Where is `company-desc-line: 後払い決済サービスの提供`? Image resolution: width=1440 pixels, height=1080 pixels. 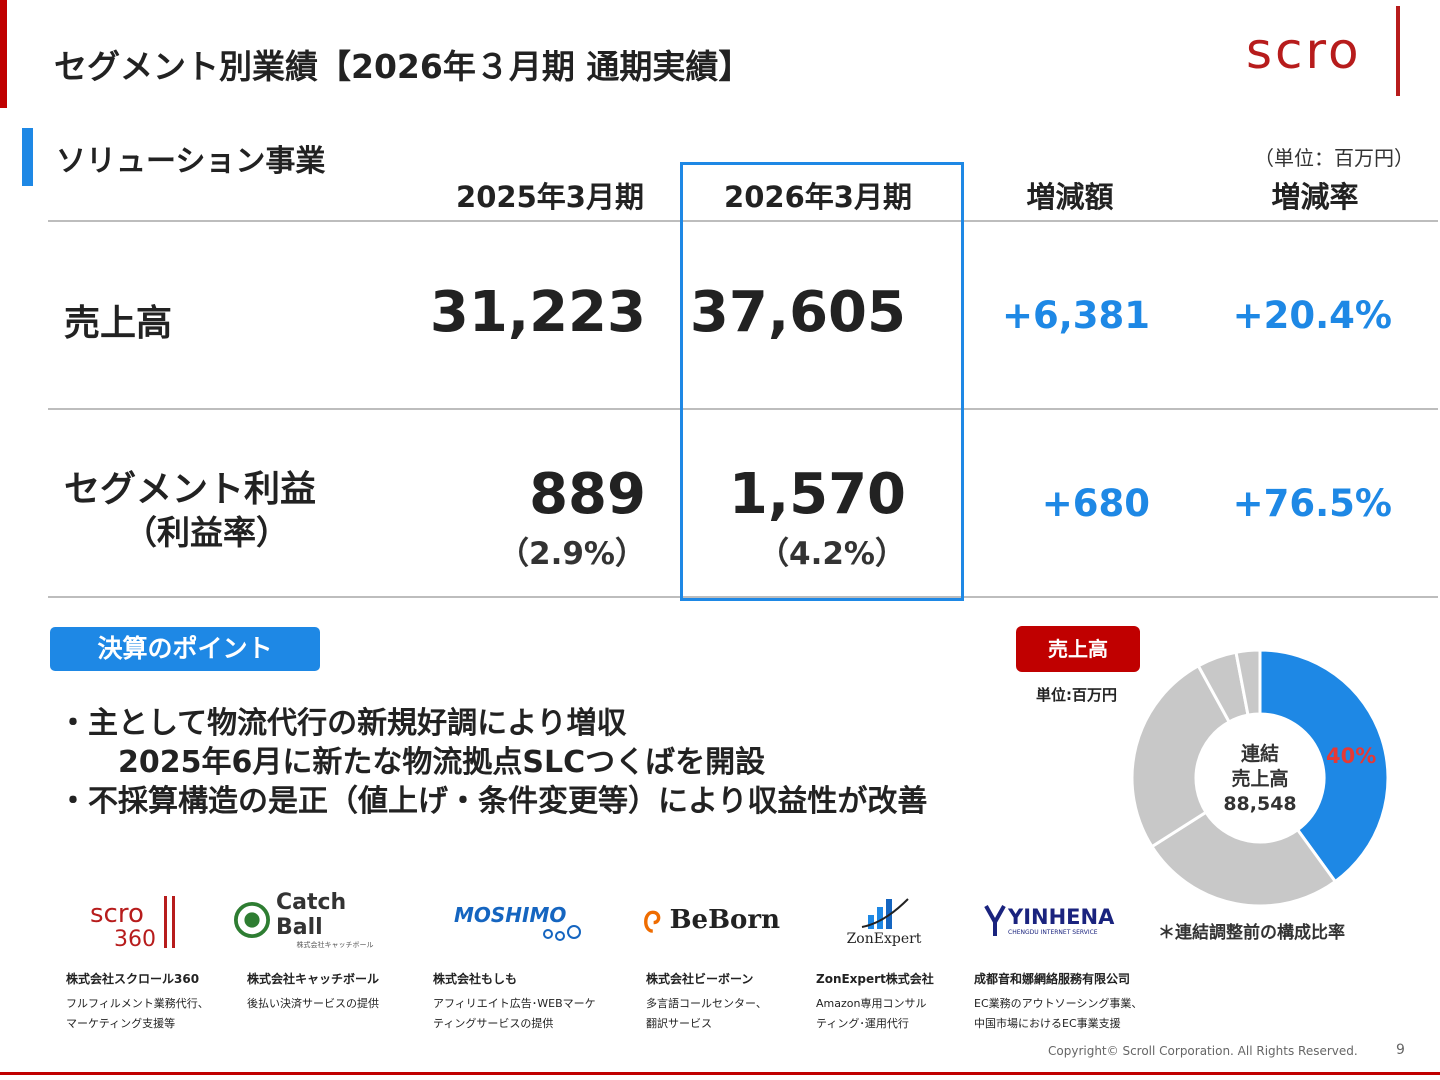 company-desc-line: 後払い決済サービスの提供 is located at coordinates (313, 1003).